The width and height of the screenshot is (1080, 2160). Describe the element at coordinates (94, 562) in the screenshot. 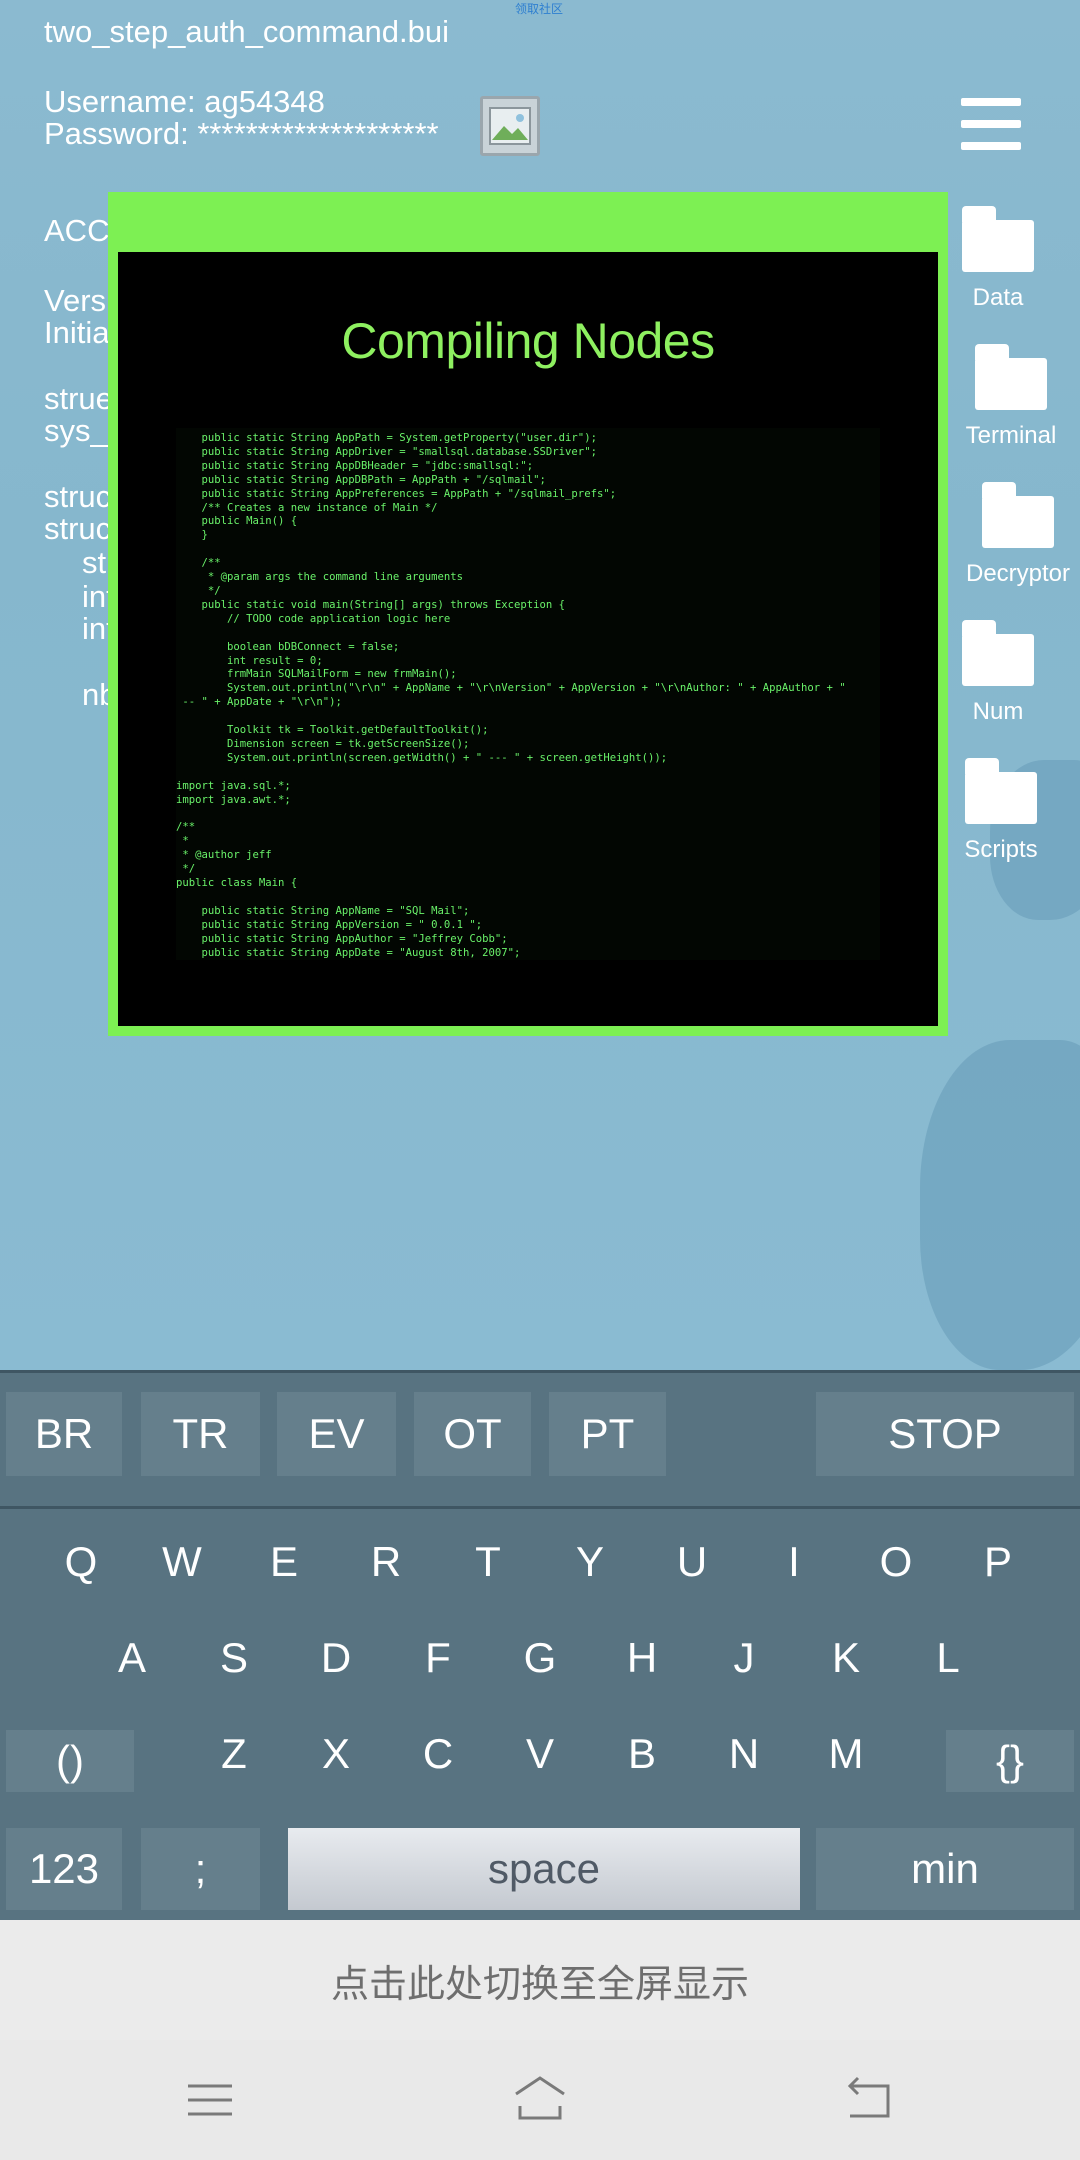

I see `background-text: st` at that location.